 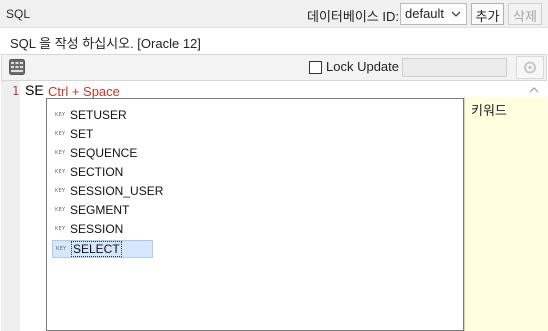 I want to click on line-number: 1, so click(x=16, y=91).